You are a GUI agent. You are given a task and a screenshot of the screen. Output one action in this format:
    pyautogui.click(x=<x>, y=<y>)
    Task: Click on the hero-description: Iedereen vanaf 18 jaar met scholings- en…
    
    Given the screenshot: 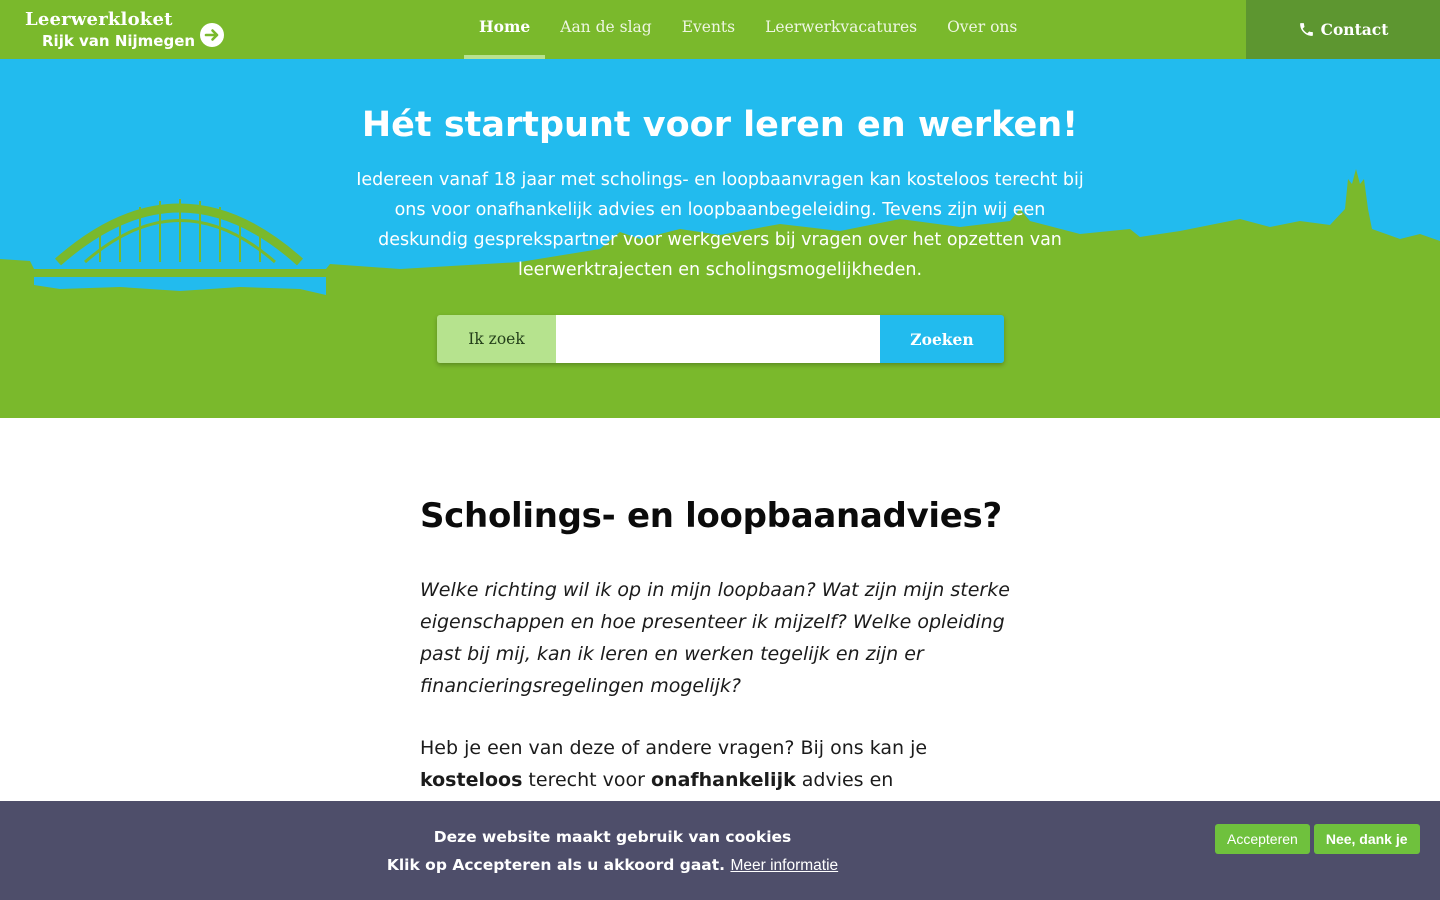 What is the action you would take?
    pyautogui.click(x=720, y=225)
    